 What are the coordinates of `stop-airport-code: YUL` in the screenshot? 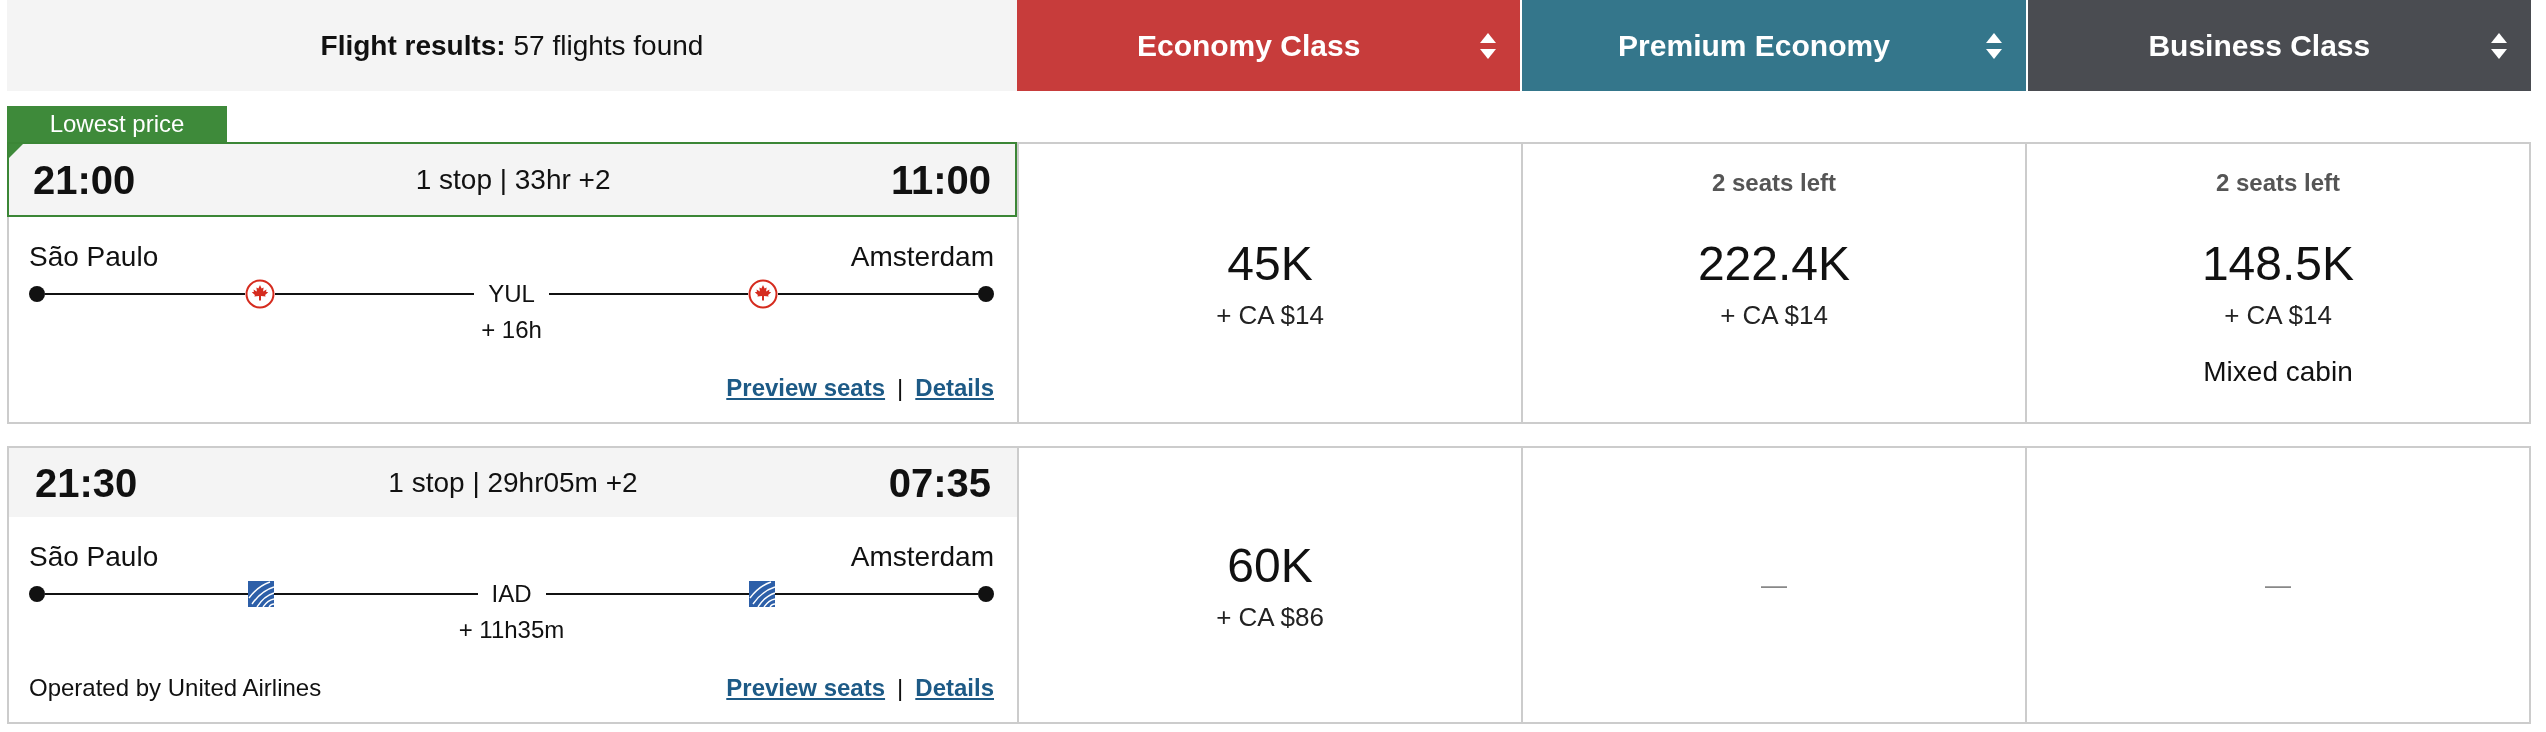 It's located at (511, 294).